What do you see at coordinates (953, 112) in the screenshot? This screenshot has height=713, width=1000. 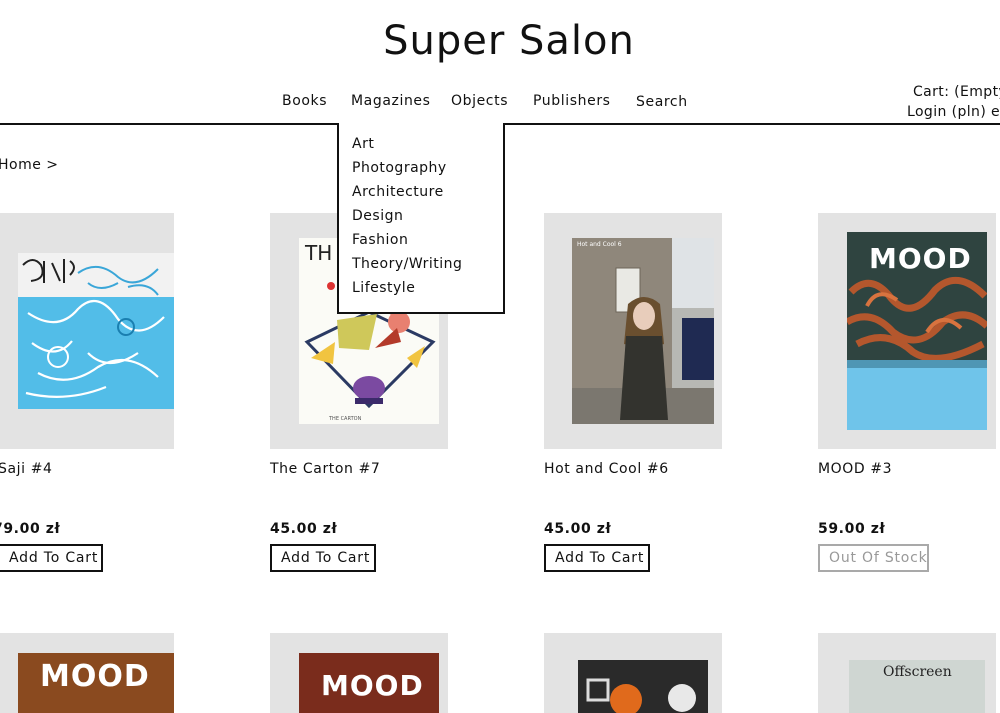 I see `login-link: Login (pln) eu` at bounding box center [953, 112].